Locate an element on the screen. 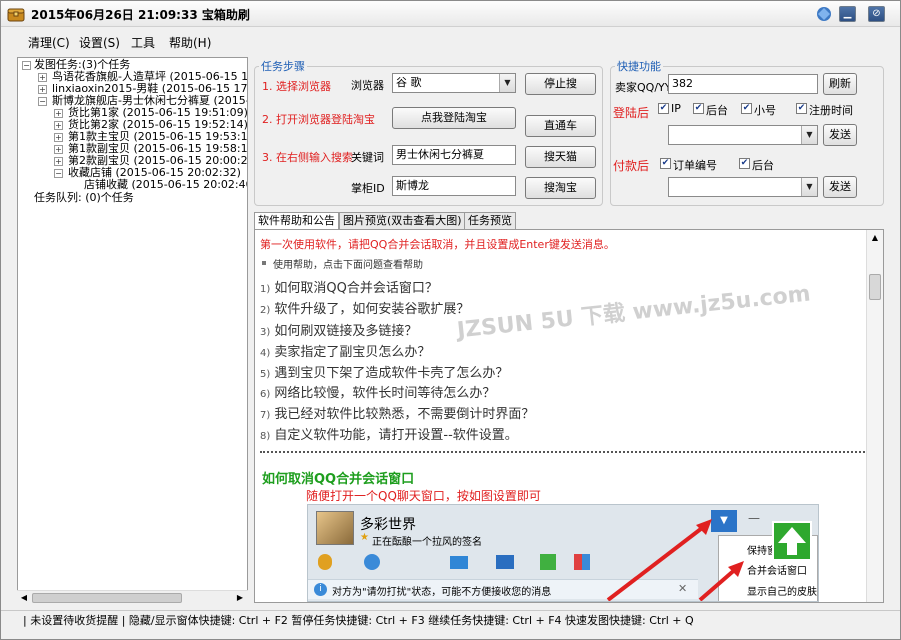 The image size is (901, 640). regtime-checkbox: ✔ is located at coordinates (801, 108).